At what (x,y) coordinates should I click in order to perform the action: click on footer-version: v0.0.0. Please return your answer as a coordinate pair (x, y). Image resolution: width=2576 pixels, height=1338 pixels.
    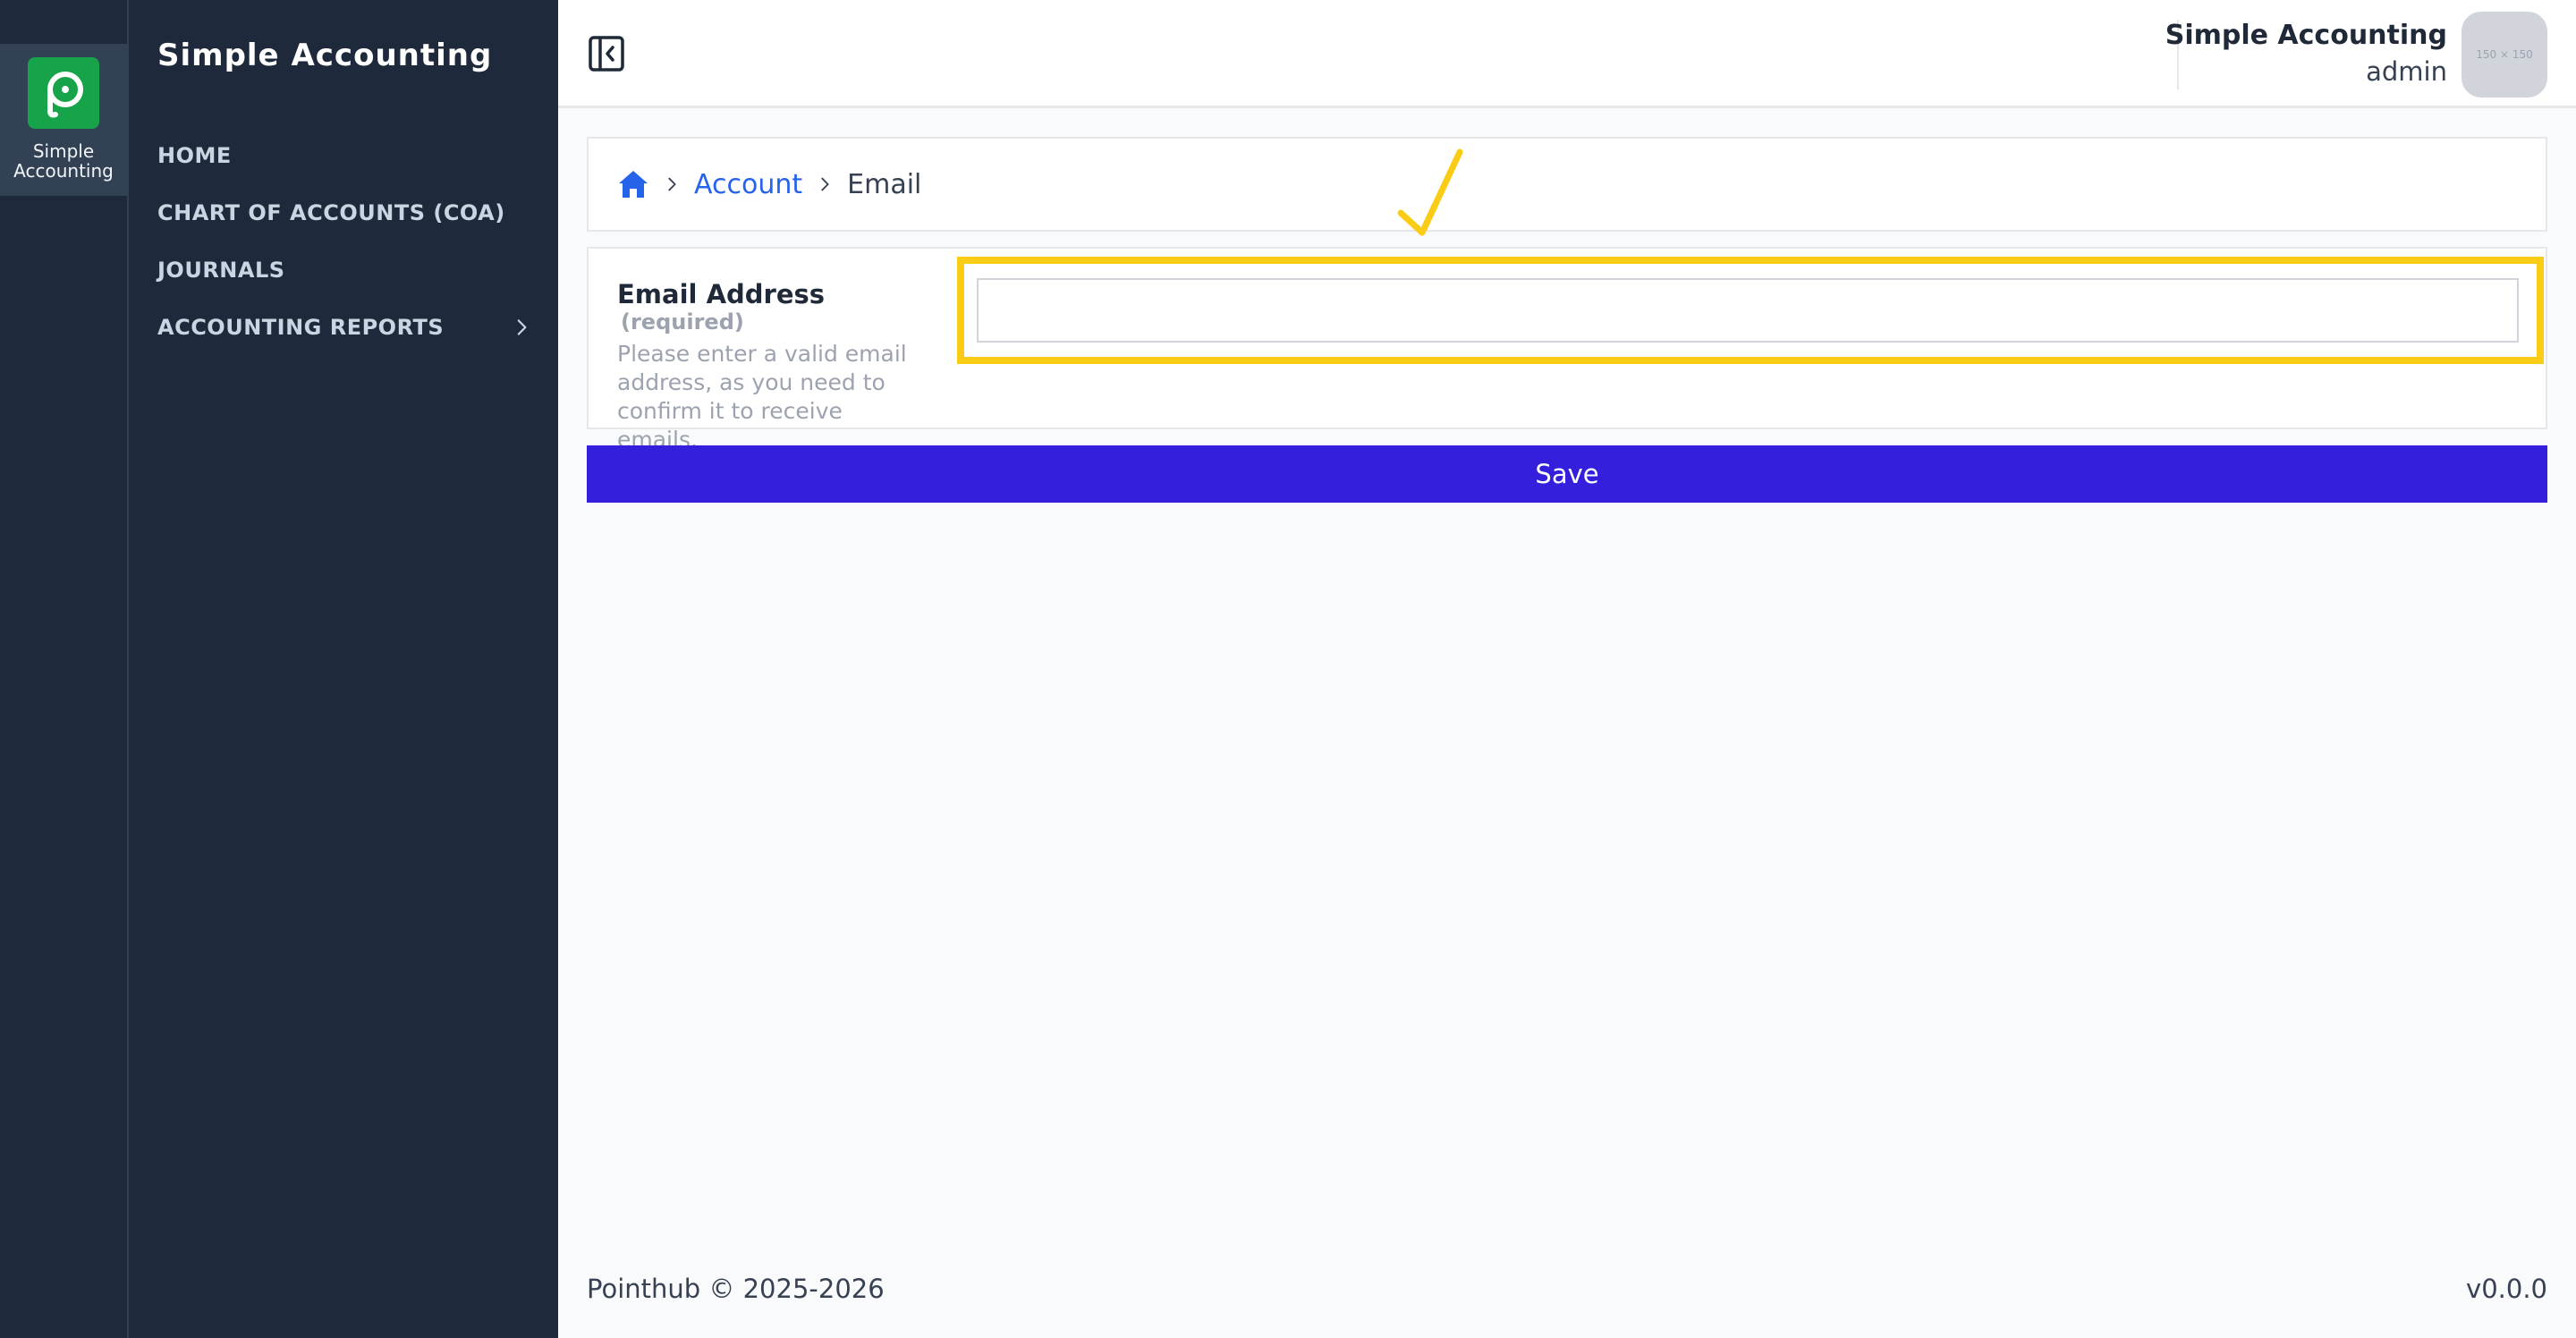
    Looking at the image, I should click on (2506, 1289).